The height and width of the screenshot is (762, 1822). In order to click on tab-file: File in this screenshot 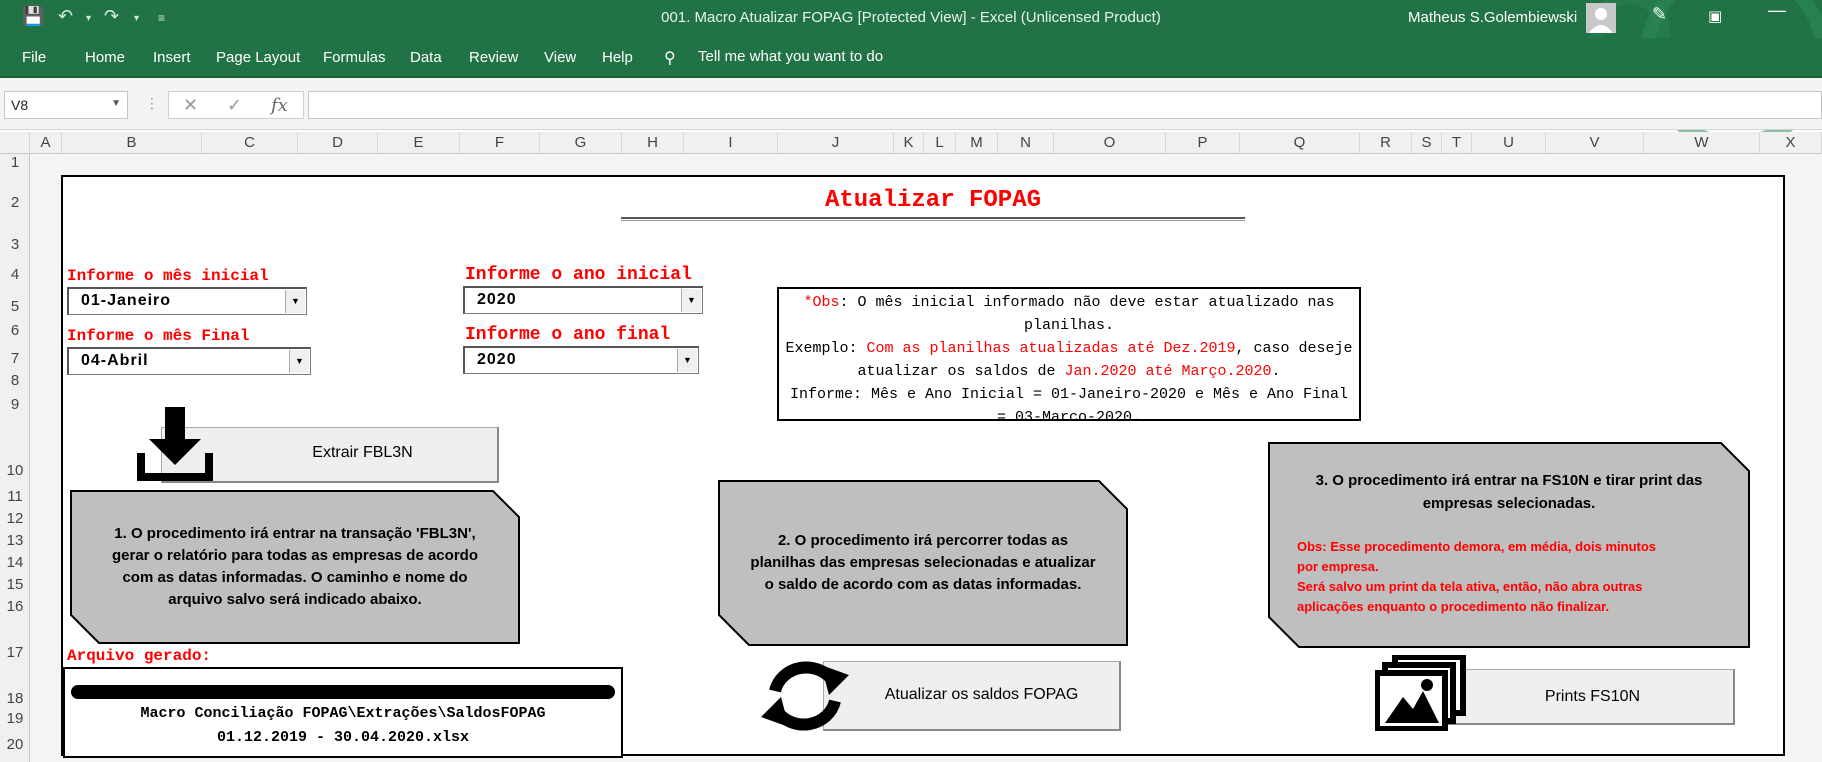, I will do `click(34, 57)`.